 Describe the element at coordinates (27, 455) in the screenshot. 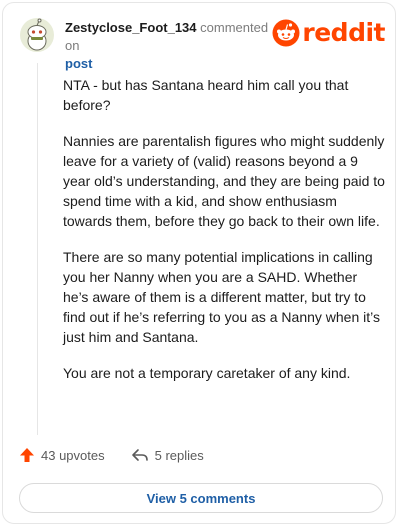

I see `upvote-arrow-icon` at that location.